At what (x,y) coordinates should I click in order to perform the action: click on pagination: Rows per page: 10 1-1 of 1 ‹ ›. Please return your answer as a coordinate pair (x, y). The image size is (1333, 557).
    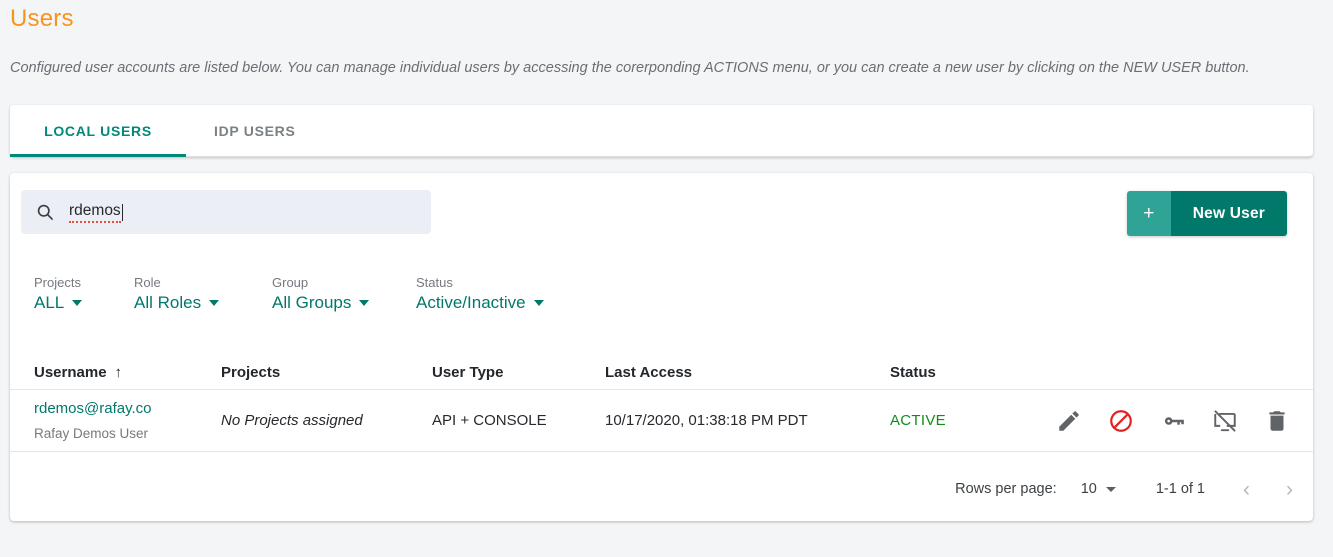
    Looking at the image, I should click on (1124, 489).